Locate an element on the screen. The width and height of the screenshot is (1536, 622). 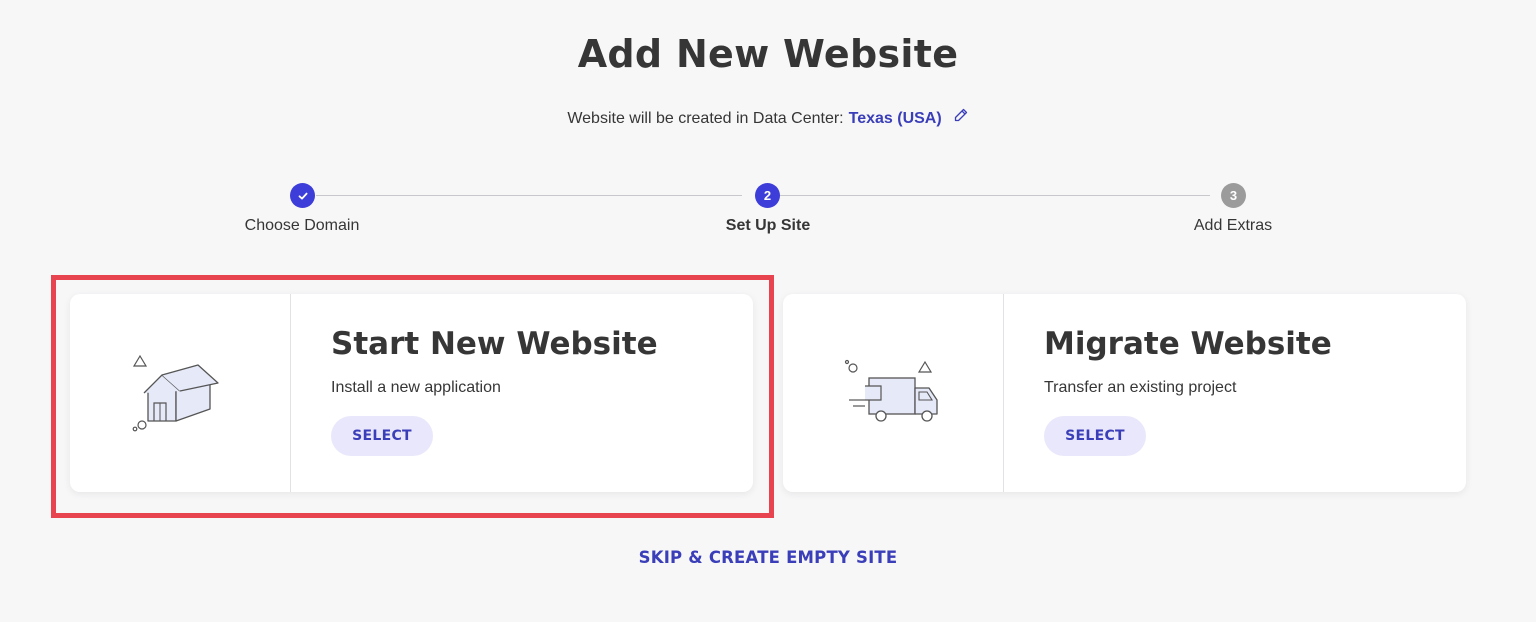
house-icon is located at coordinates (175, 393).